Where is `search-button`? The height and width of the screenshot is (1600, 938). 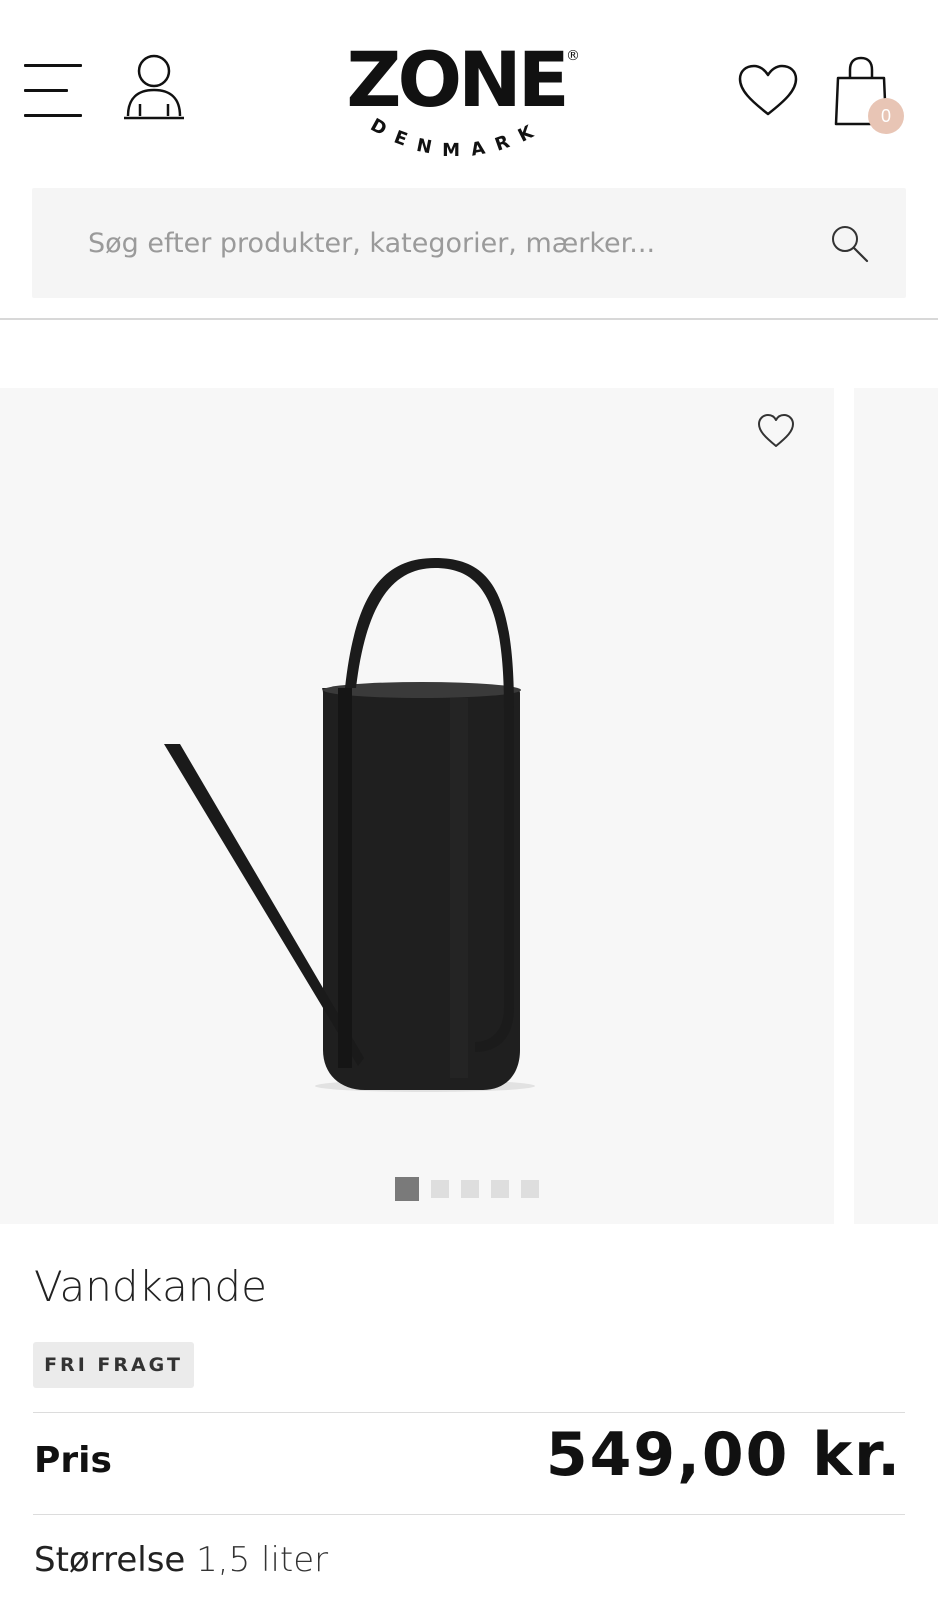 search-button is located at coordinates (850, 244).